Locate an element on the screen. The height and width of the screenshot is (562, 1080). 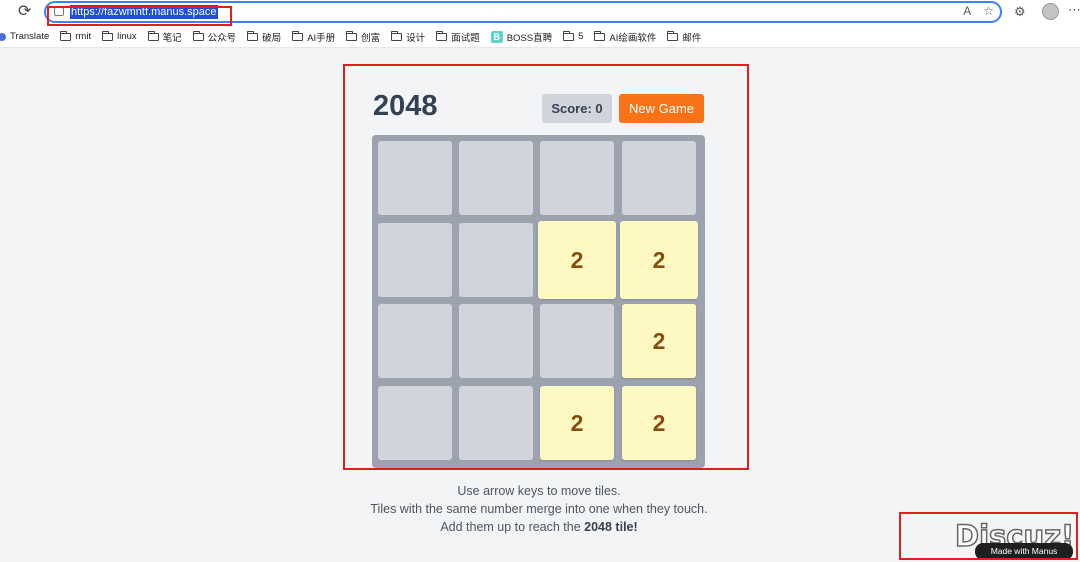
read-aloud-icon: A is located at coordinates (967, 11).